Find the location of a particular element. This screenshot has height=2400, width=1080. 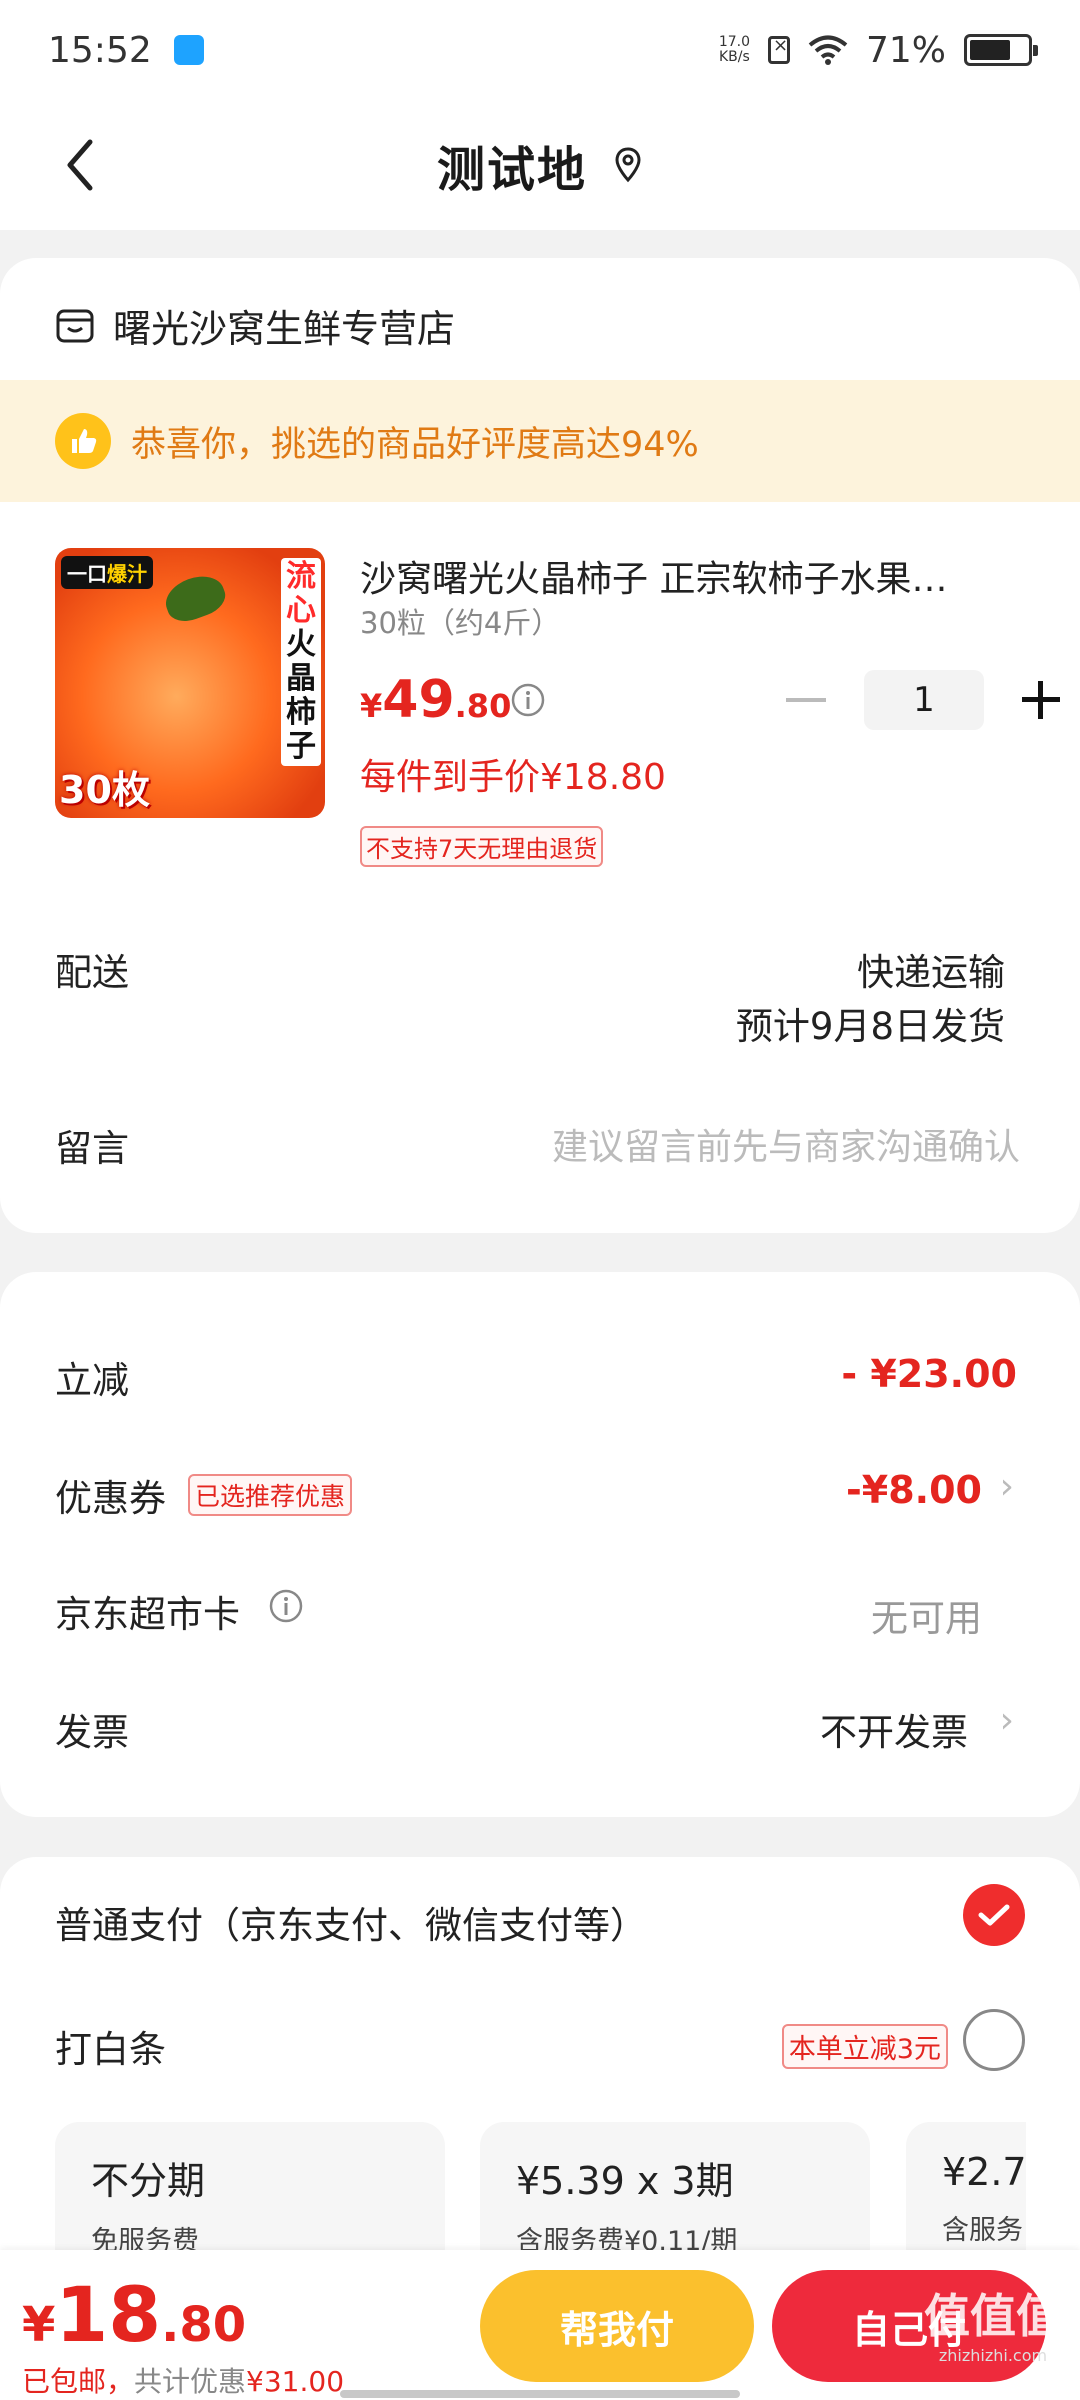

supermarket-card-label: 京东超市卡 is located at coordinates (147, 1614).